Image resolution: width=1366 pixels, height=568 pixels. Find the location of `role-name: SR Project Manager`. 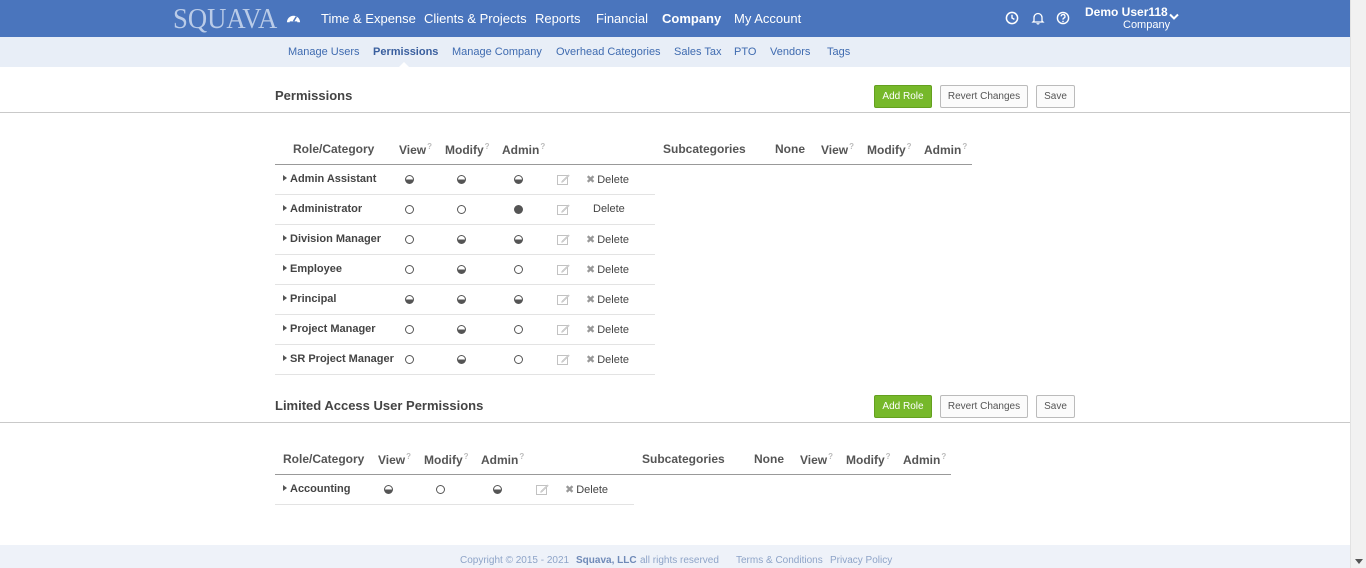

role-name: SR Project Manager is located at coordinates (338, 359).